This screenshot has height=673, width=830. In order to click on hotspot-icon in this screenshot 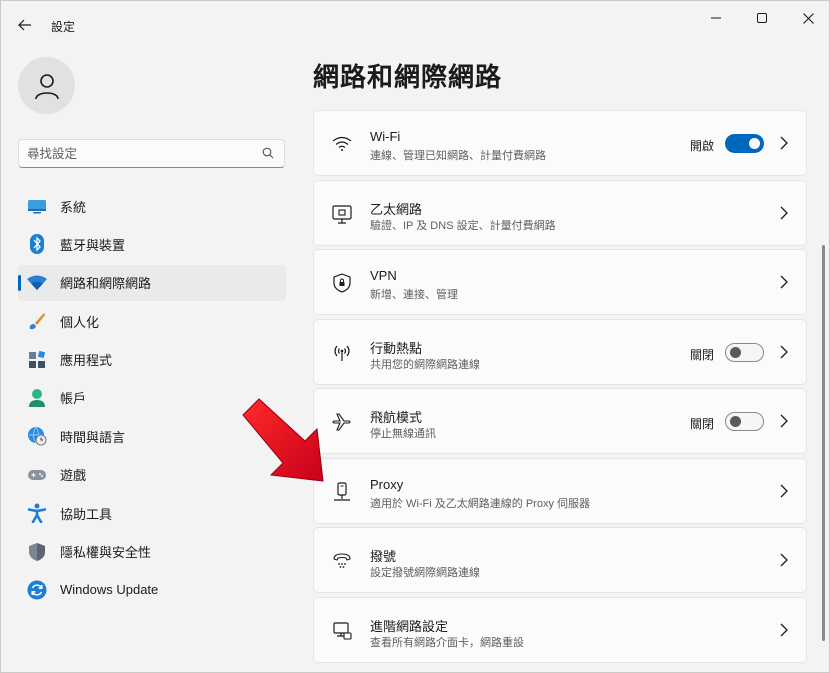, I will do `click(342, 353)`.